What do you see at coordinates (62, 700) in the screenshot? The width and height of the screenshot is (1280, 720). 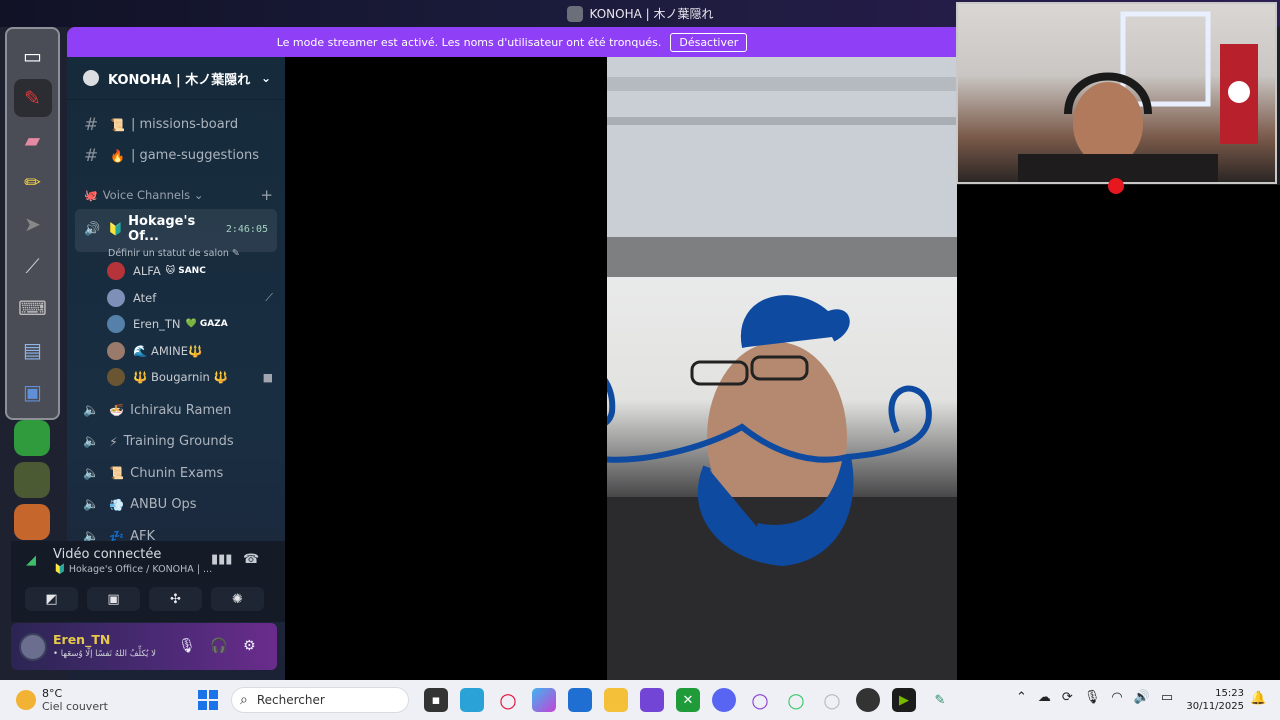 I see `weather-widget: 8°C Ciel couvert` at bounding box center [62, 700].